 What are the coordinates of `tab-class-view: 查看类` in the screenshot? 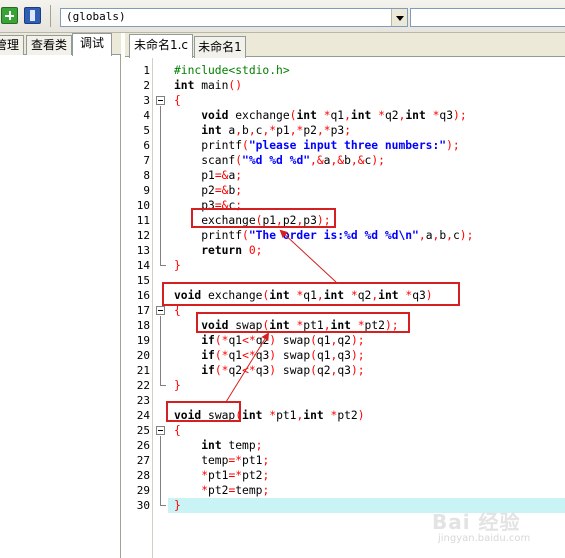 It's located at (49, 45).